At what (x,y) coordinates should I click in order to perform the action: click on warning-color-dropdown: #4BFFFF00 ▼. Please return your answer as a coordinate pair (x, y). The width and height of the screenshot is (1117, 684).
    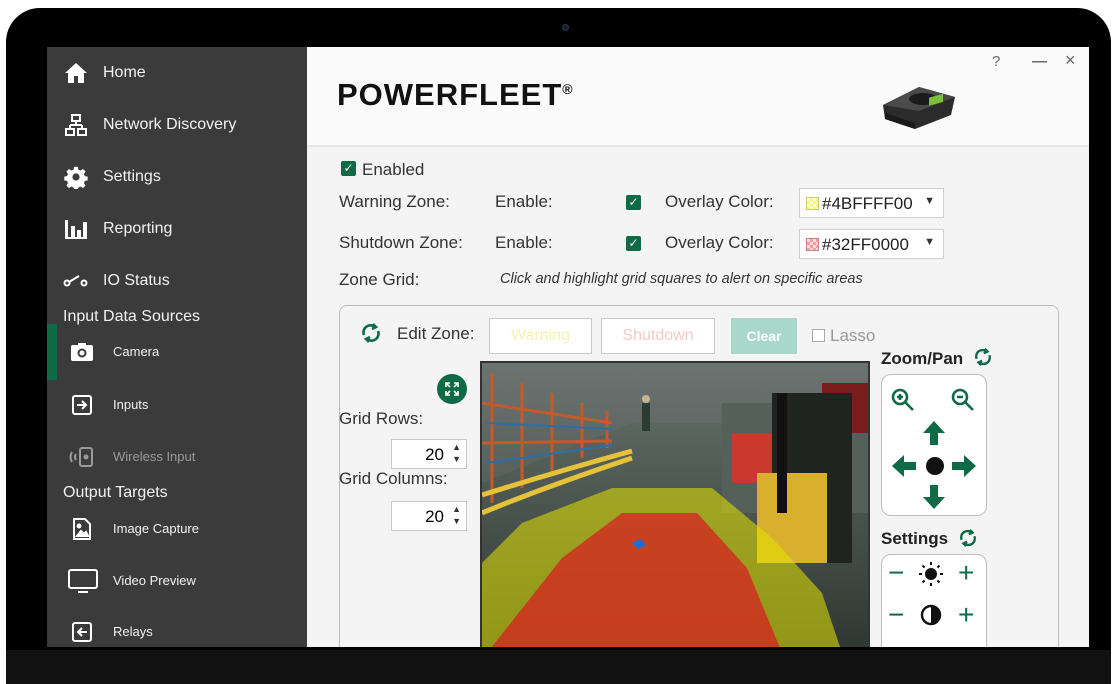
    Looking at the image, I should click on (871, 203).